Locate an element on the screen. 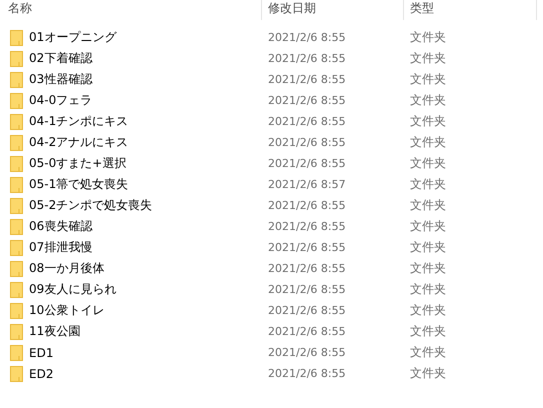 This screenshot has height=408, width=543. file-name: 01オープニング is located at coordinates (72, 37).